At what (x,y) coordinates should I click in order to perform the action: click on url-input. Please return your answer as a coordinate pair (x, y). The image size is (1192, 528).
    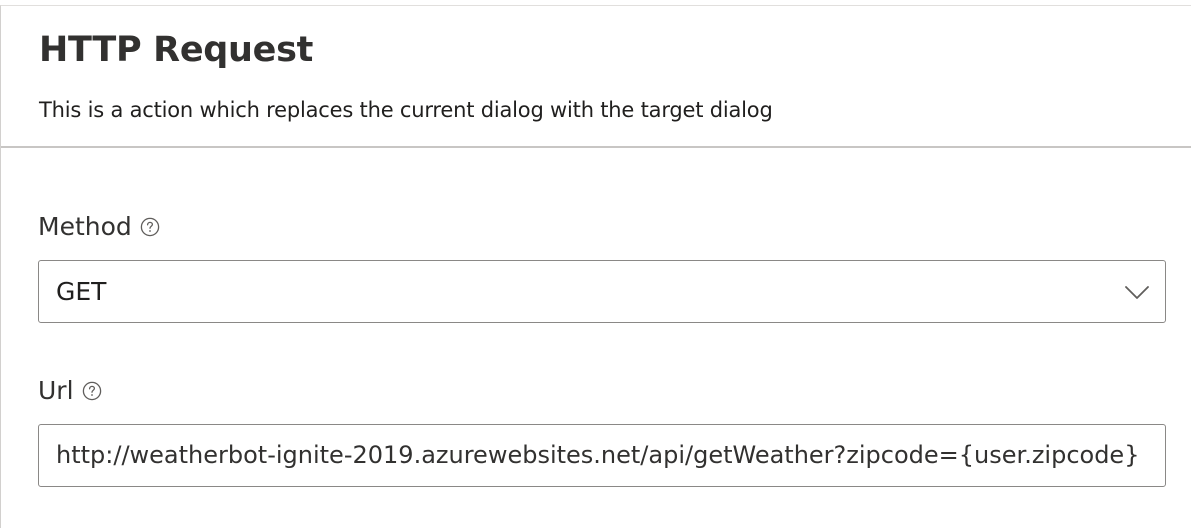
    Looking at the image, I should click on (602, 455).